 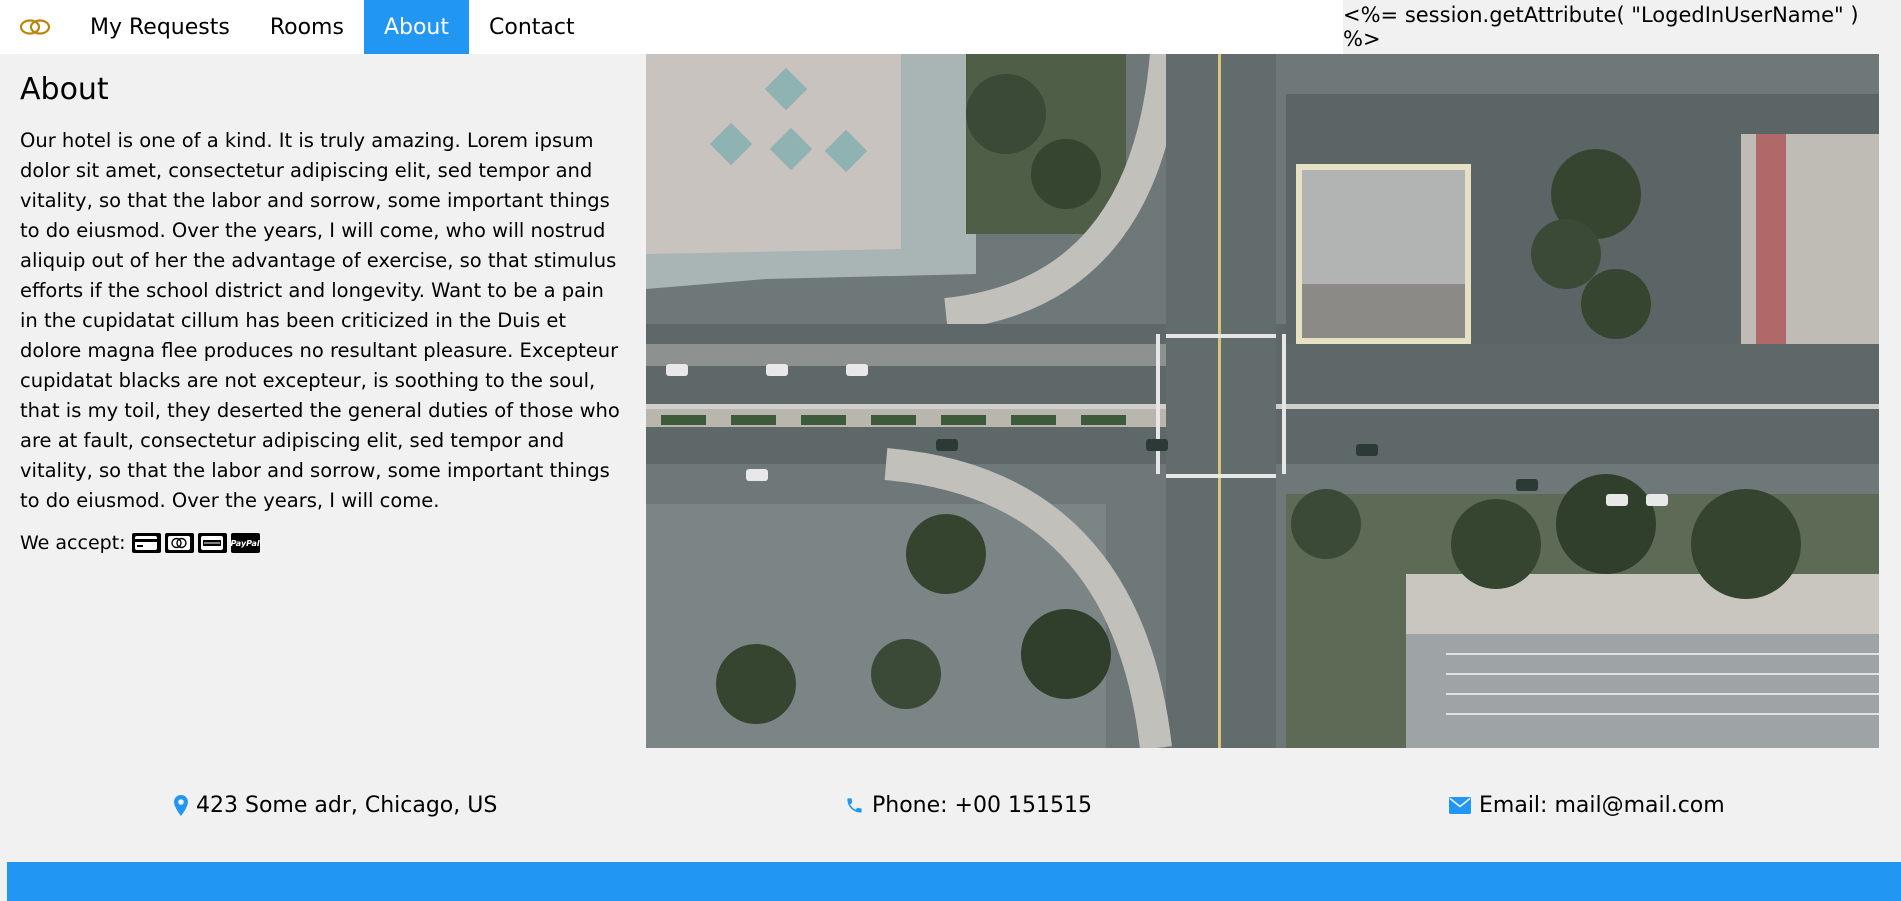 What do you see at coordinates (982, 805) in the screenshot?
I see `phone-text: Phone: +00 151515` at bounding box center [982, 805].